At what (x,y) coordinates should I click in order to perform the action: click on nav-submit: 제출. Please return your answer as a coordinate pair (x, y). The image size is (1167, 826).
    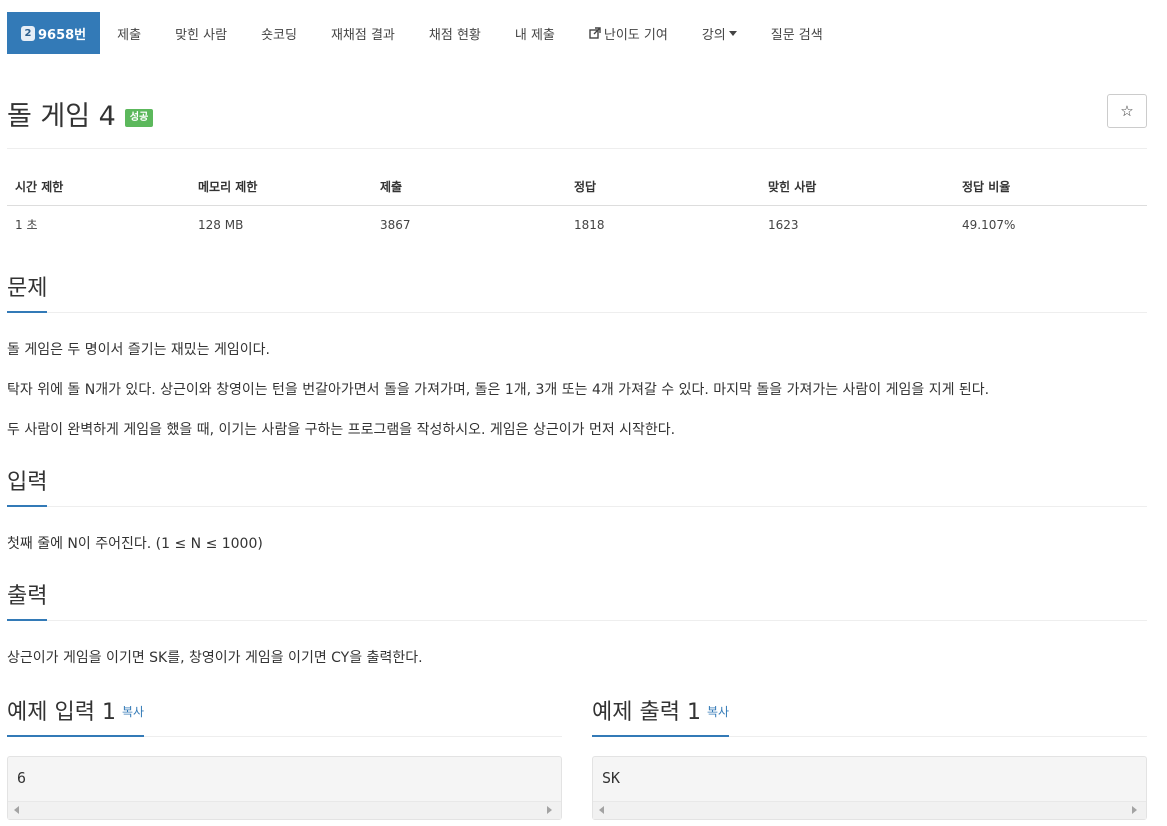
    Looking at the image, I should click on (129, 33).